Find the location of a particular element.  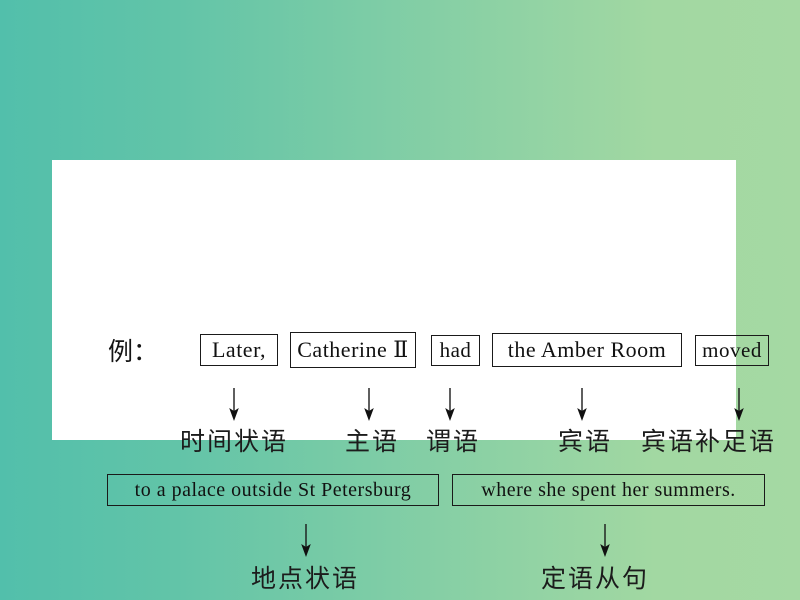

token-box-subject: Catherine Ⅱ is located at coordinates (353, 350).